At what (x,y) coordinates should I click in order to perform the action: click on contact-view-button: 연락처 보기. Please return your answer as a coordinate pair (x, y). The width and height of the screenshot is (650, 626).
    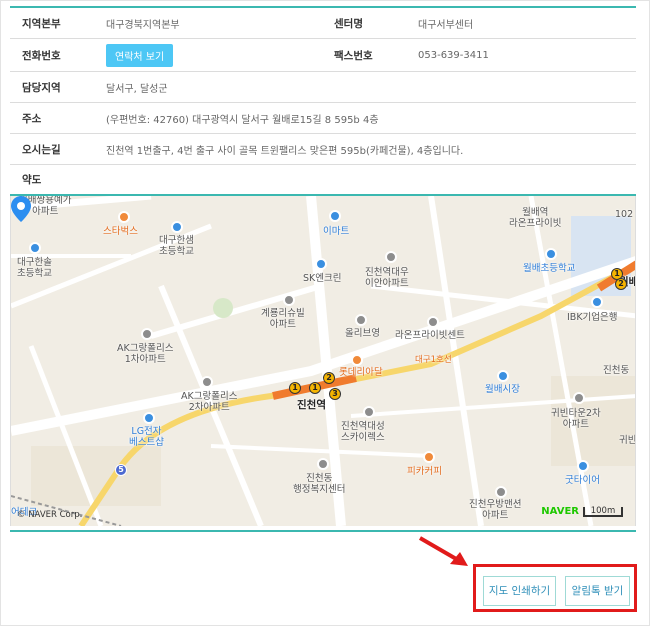
    Looking at the image, I should click on (140, 55).